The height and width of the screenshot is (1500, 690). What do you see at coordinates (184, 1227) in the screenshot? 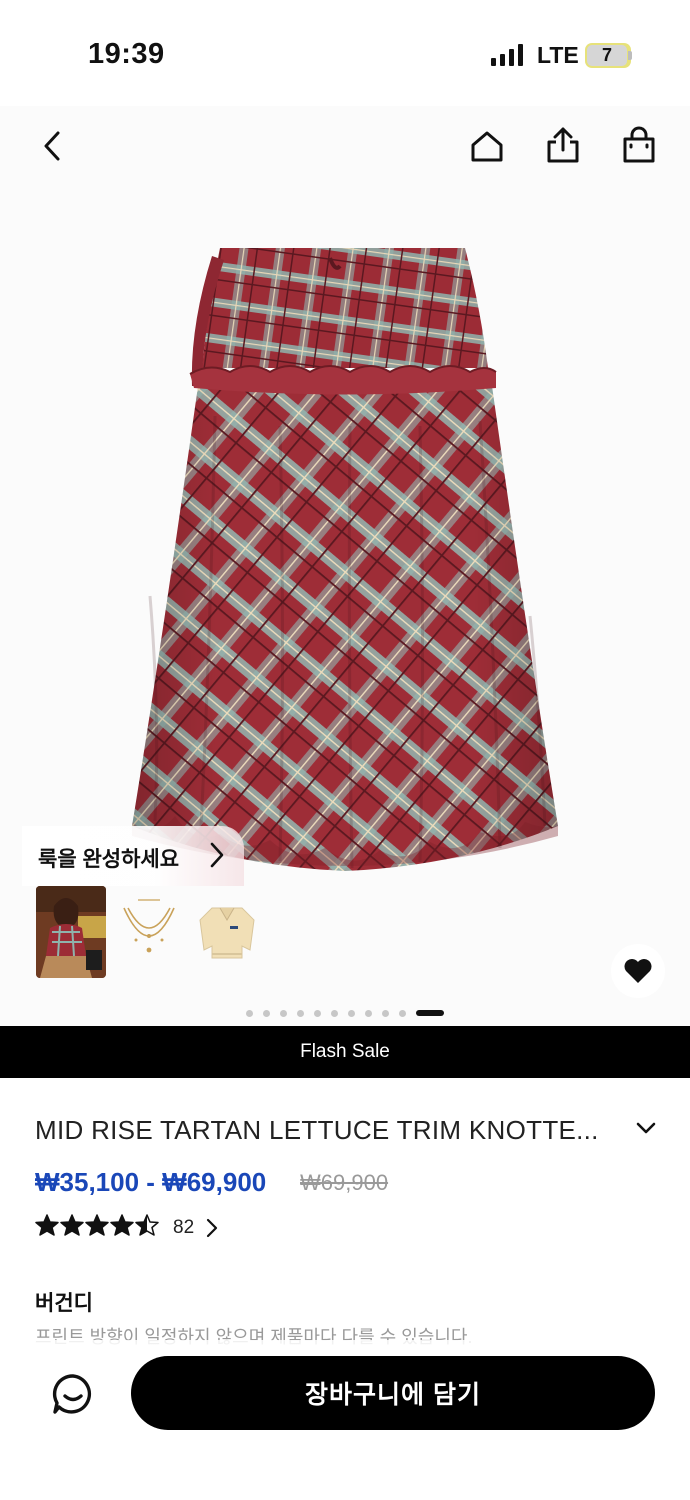
I see `review-count: 82` at bounding box center [184, 1227].